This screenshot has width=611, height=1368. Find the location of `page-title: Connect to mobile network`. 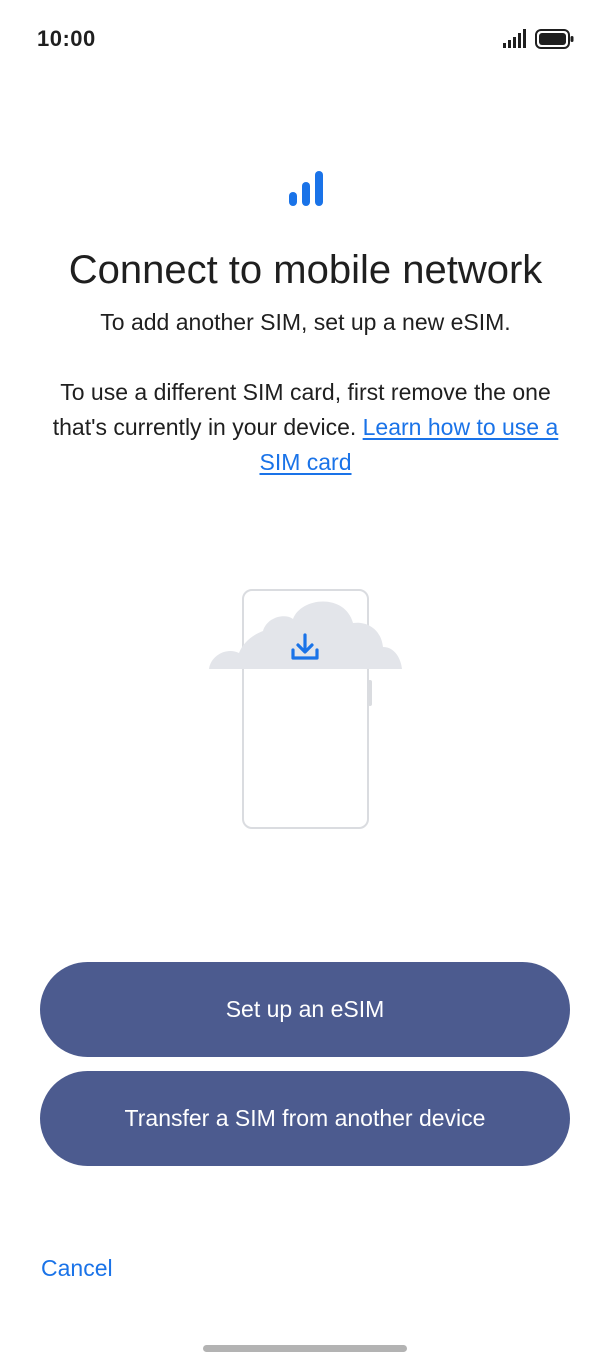

page-title: Connect to mobile network is located at coordinates (305, 270).